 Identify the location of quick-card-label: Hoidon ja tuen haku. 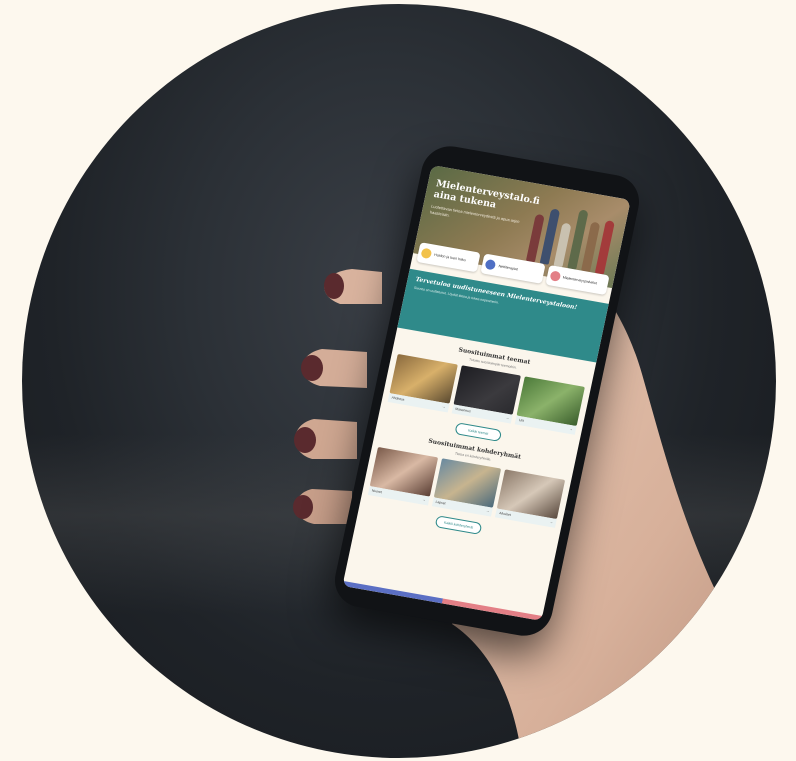
(450, 257).